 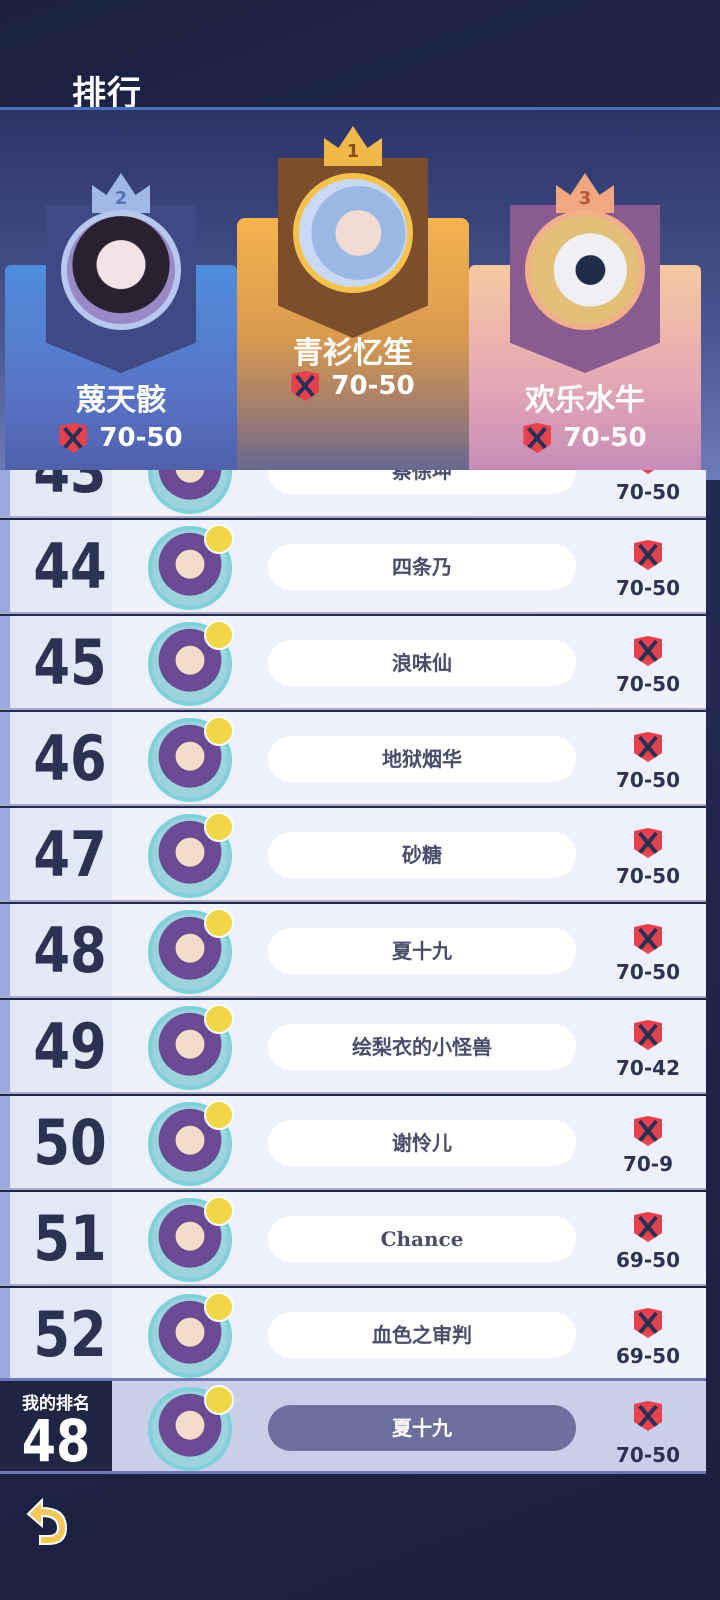 I want to click on podium-third: 3 欢乐水牛 70-50, so click(x=585, y=326).